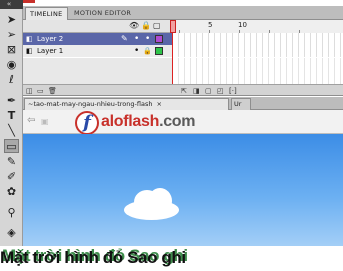 The image size is (343, 271). What do you see at coordinates (11, 213) in the screenshot?
I see `bone-tool-icon: ⚲` at bounding box center [11, 213].